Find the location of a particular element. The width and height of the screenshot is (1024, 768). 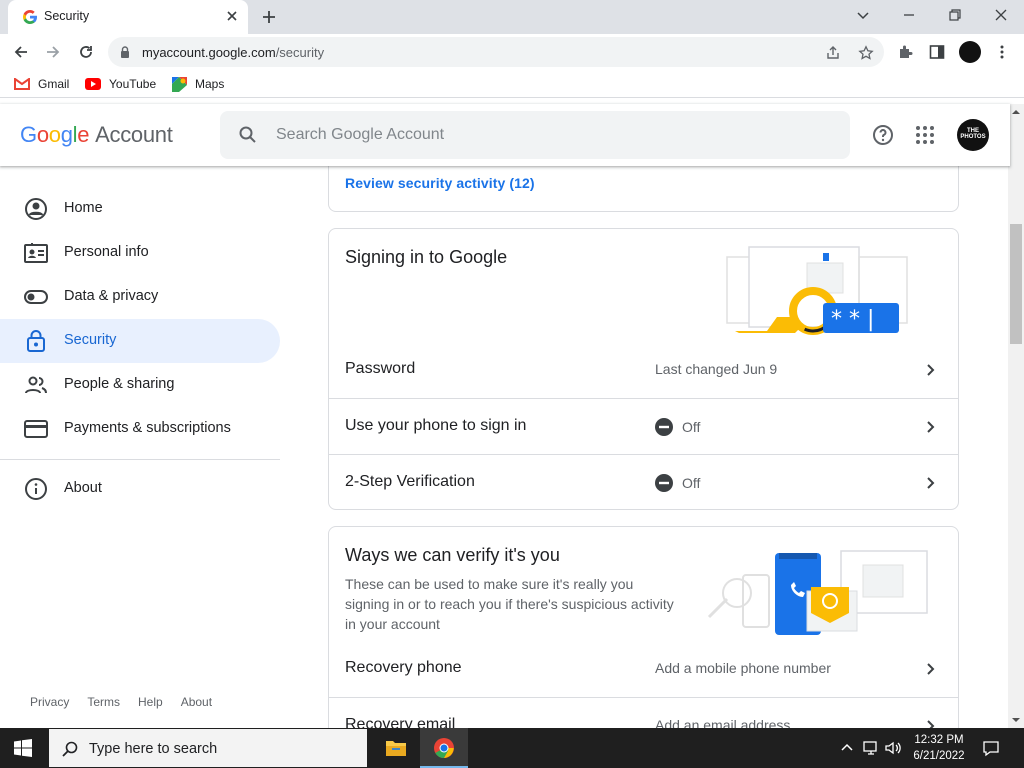

sidebar-item-label: Home is located at coordinates (83, 208).